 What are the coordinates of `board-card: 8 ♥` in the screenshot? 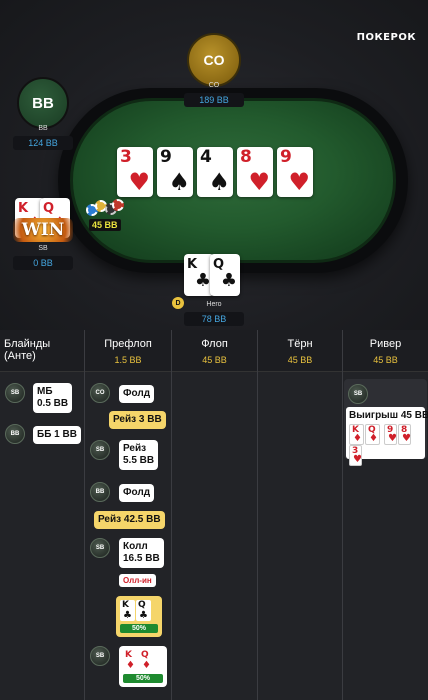 It's located at (255, 172).